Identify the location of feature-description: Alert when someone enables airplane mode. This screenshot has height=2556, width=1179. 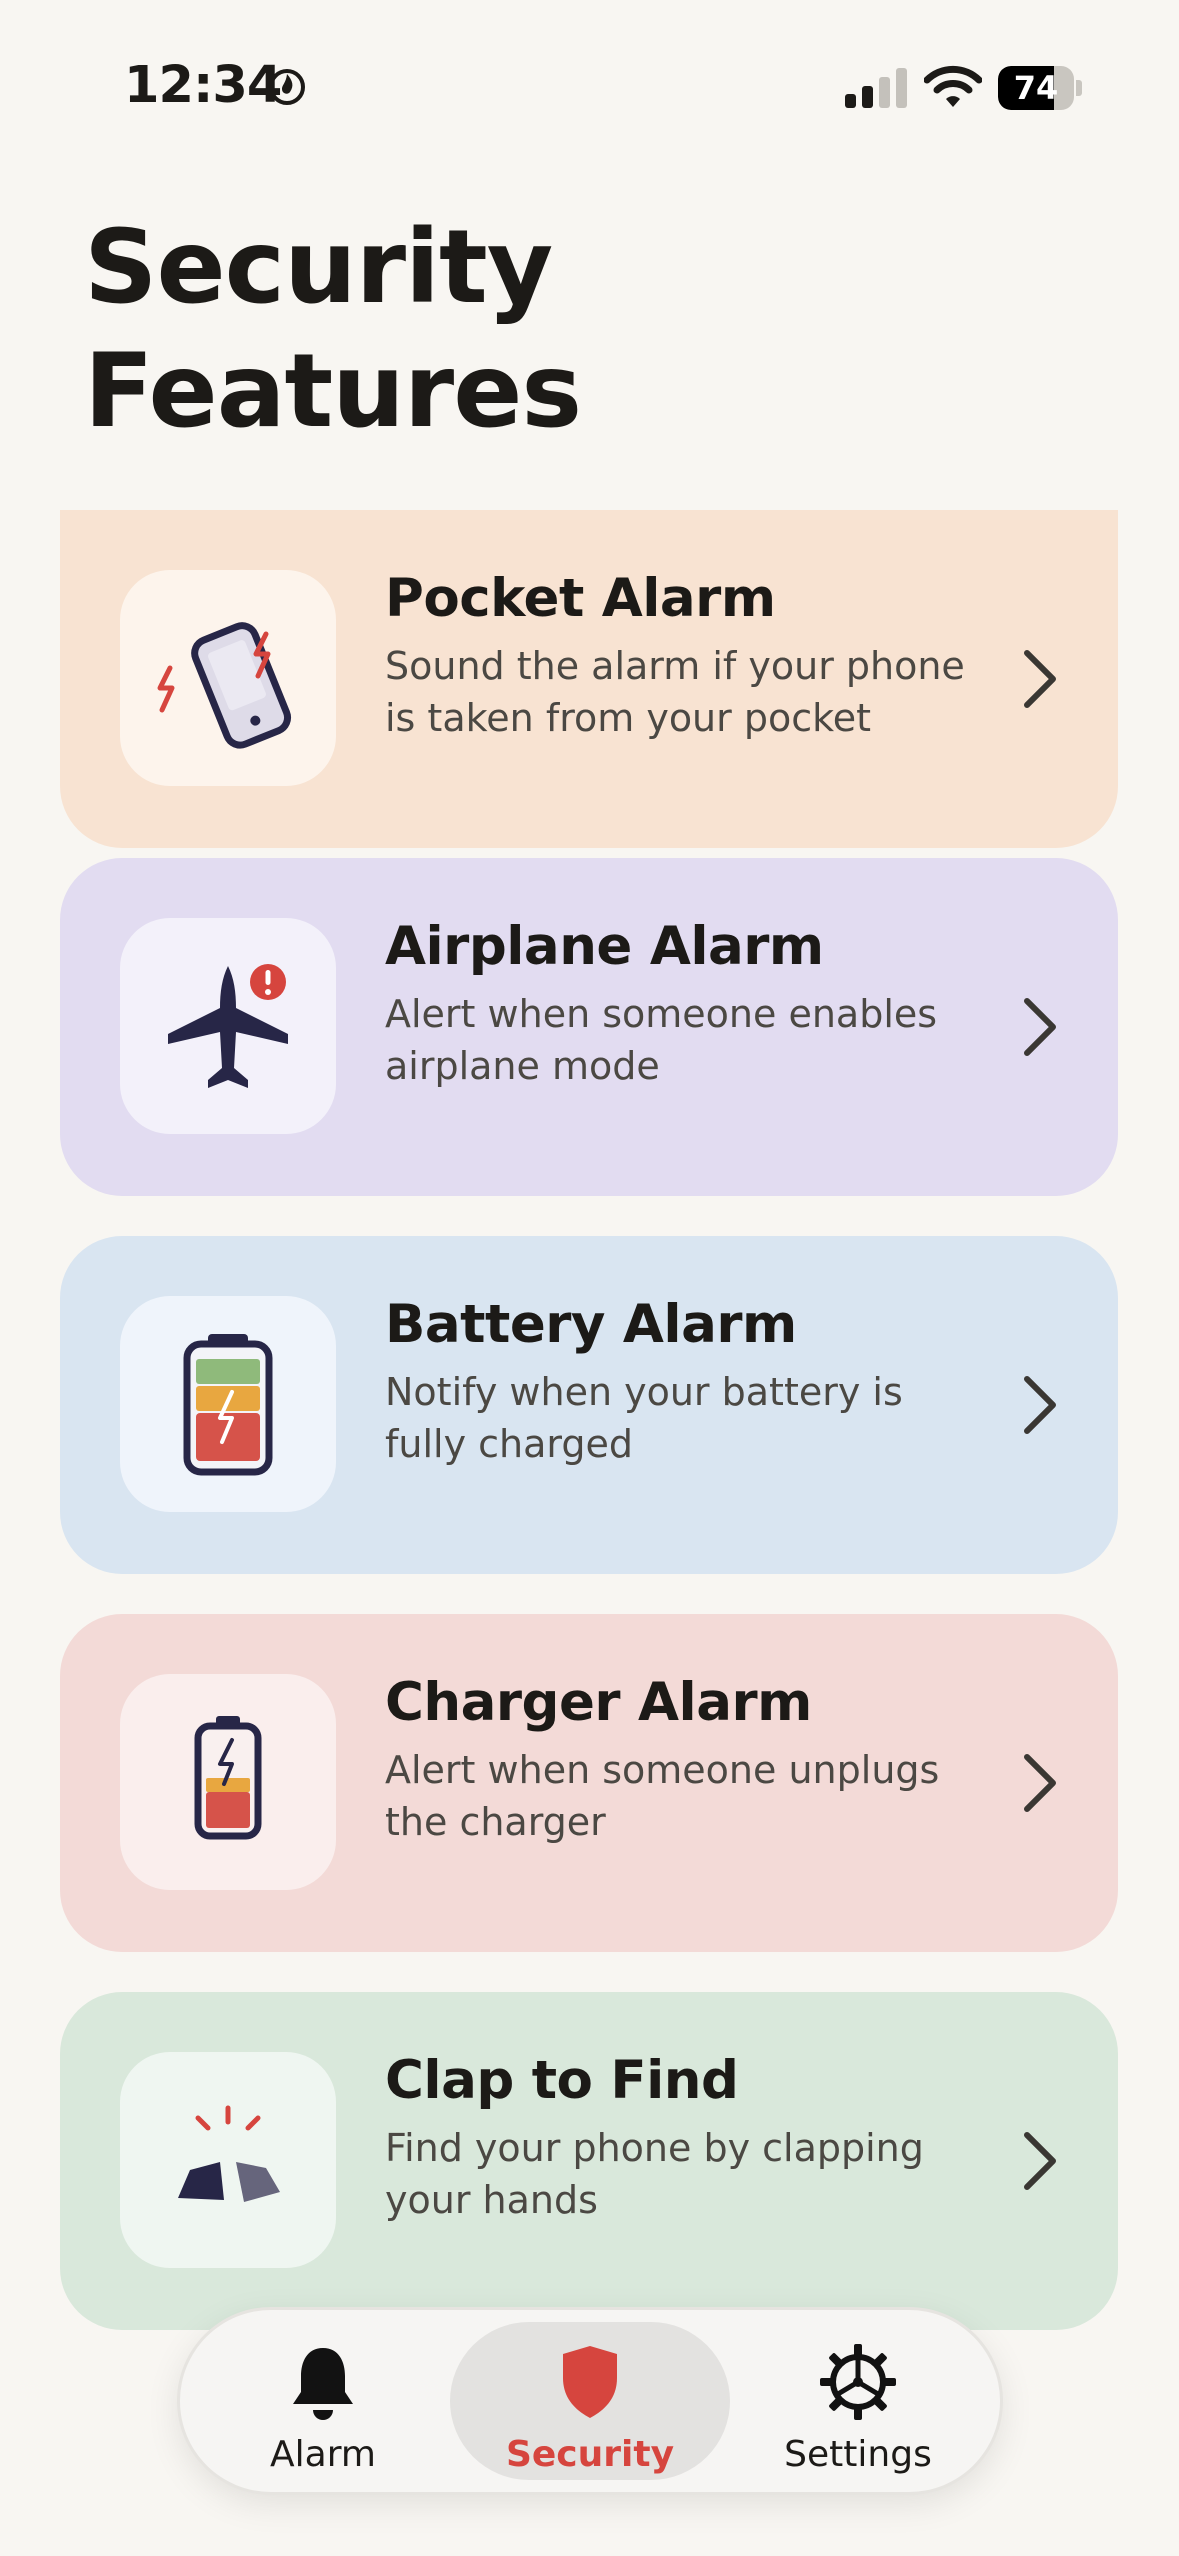
(661, 1040).